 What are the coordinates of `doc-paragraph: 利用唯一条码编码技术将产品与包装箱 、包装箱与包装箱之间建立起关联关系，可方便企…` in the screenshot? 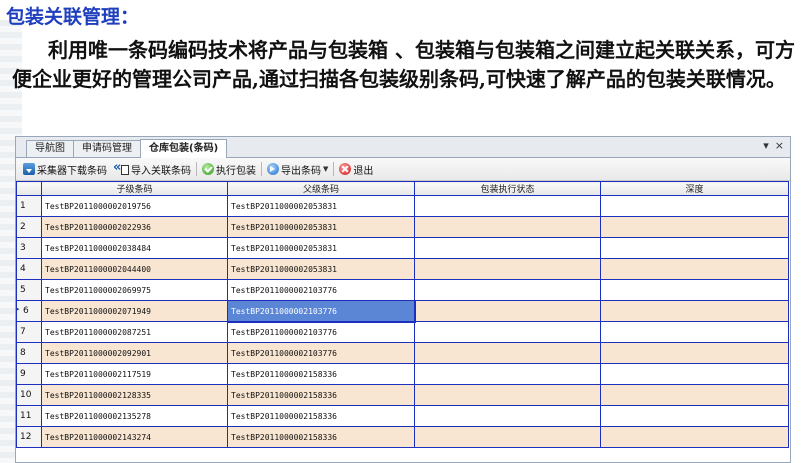 It's located at (403, 64).